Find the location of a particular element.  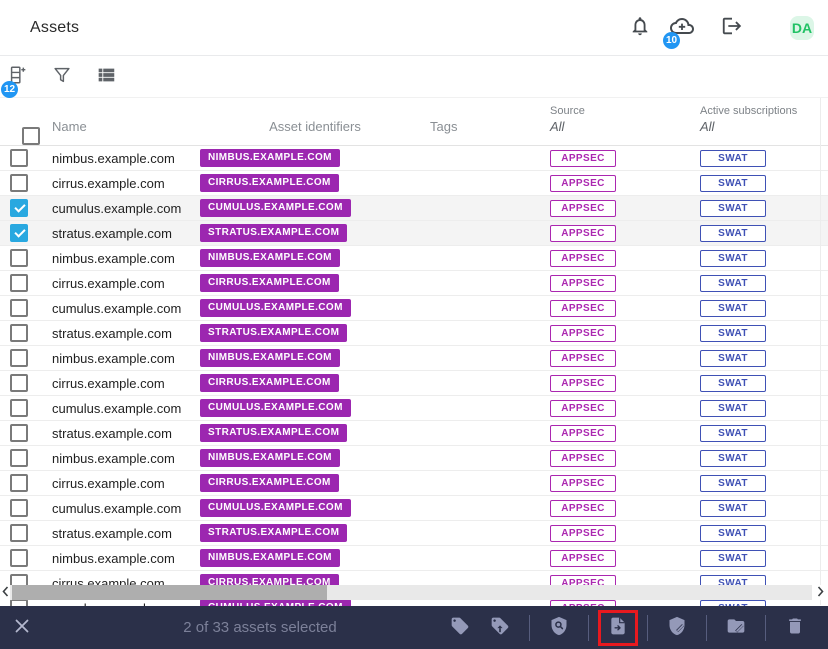

selection-count-text: 2 of 33 assets selected is located at coordinates (260, 627).